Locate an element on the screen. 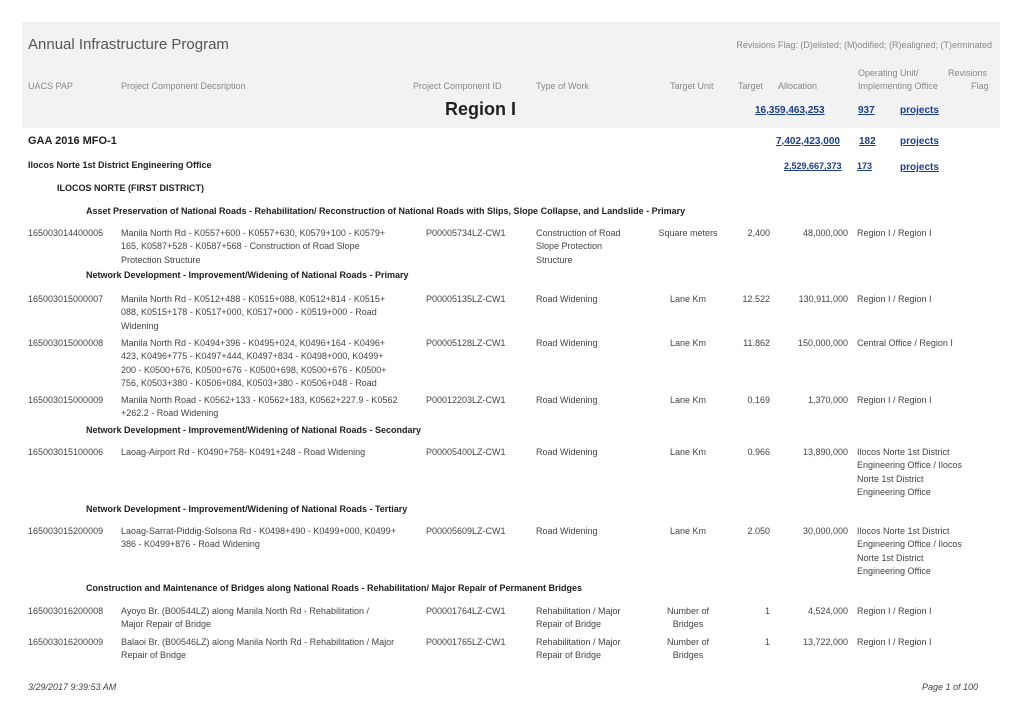  region-projects-link: projects is located at coordinates (919, 110).